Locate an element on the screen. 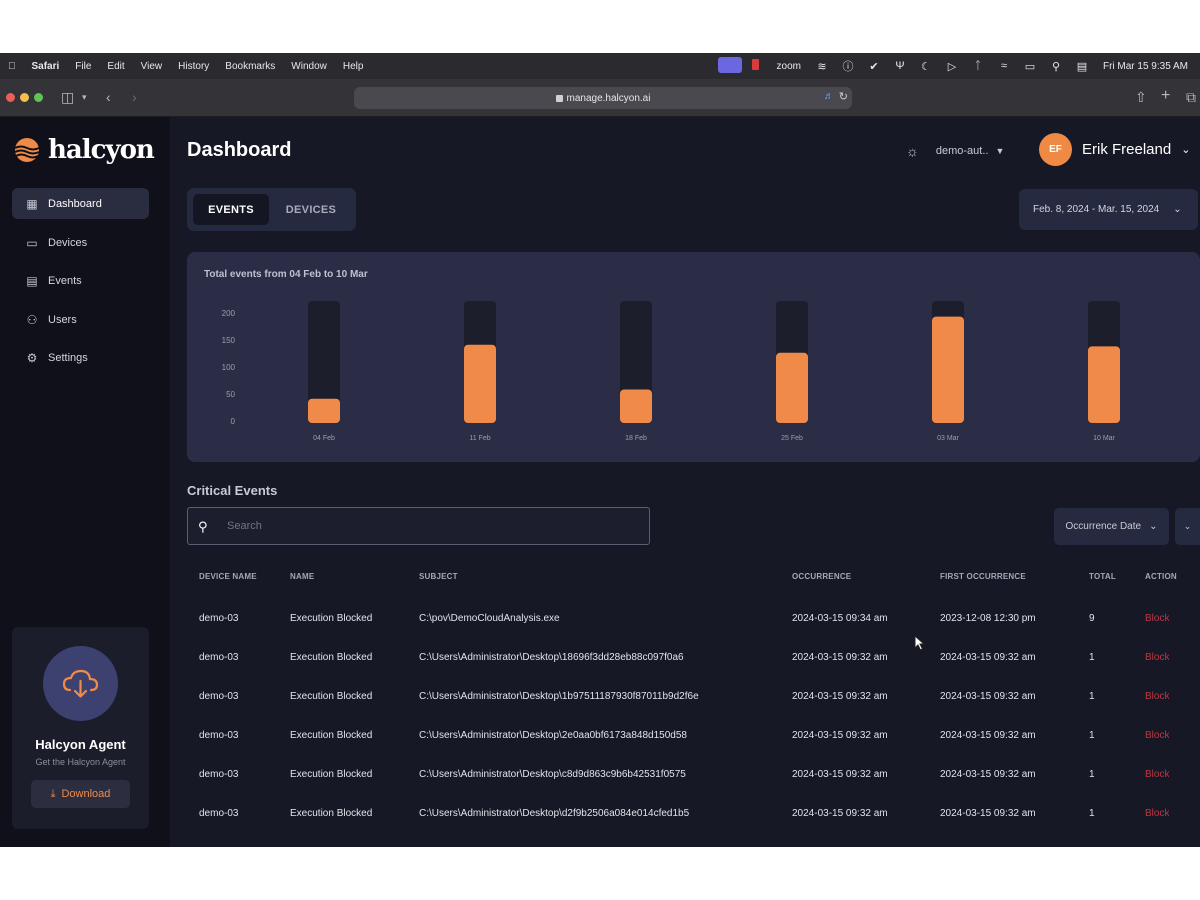 Image resolution: width=1200 pixels, height=900 pixels. nav-events: ▤ Events is located at coordinates (80, 280).